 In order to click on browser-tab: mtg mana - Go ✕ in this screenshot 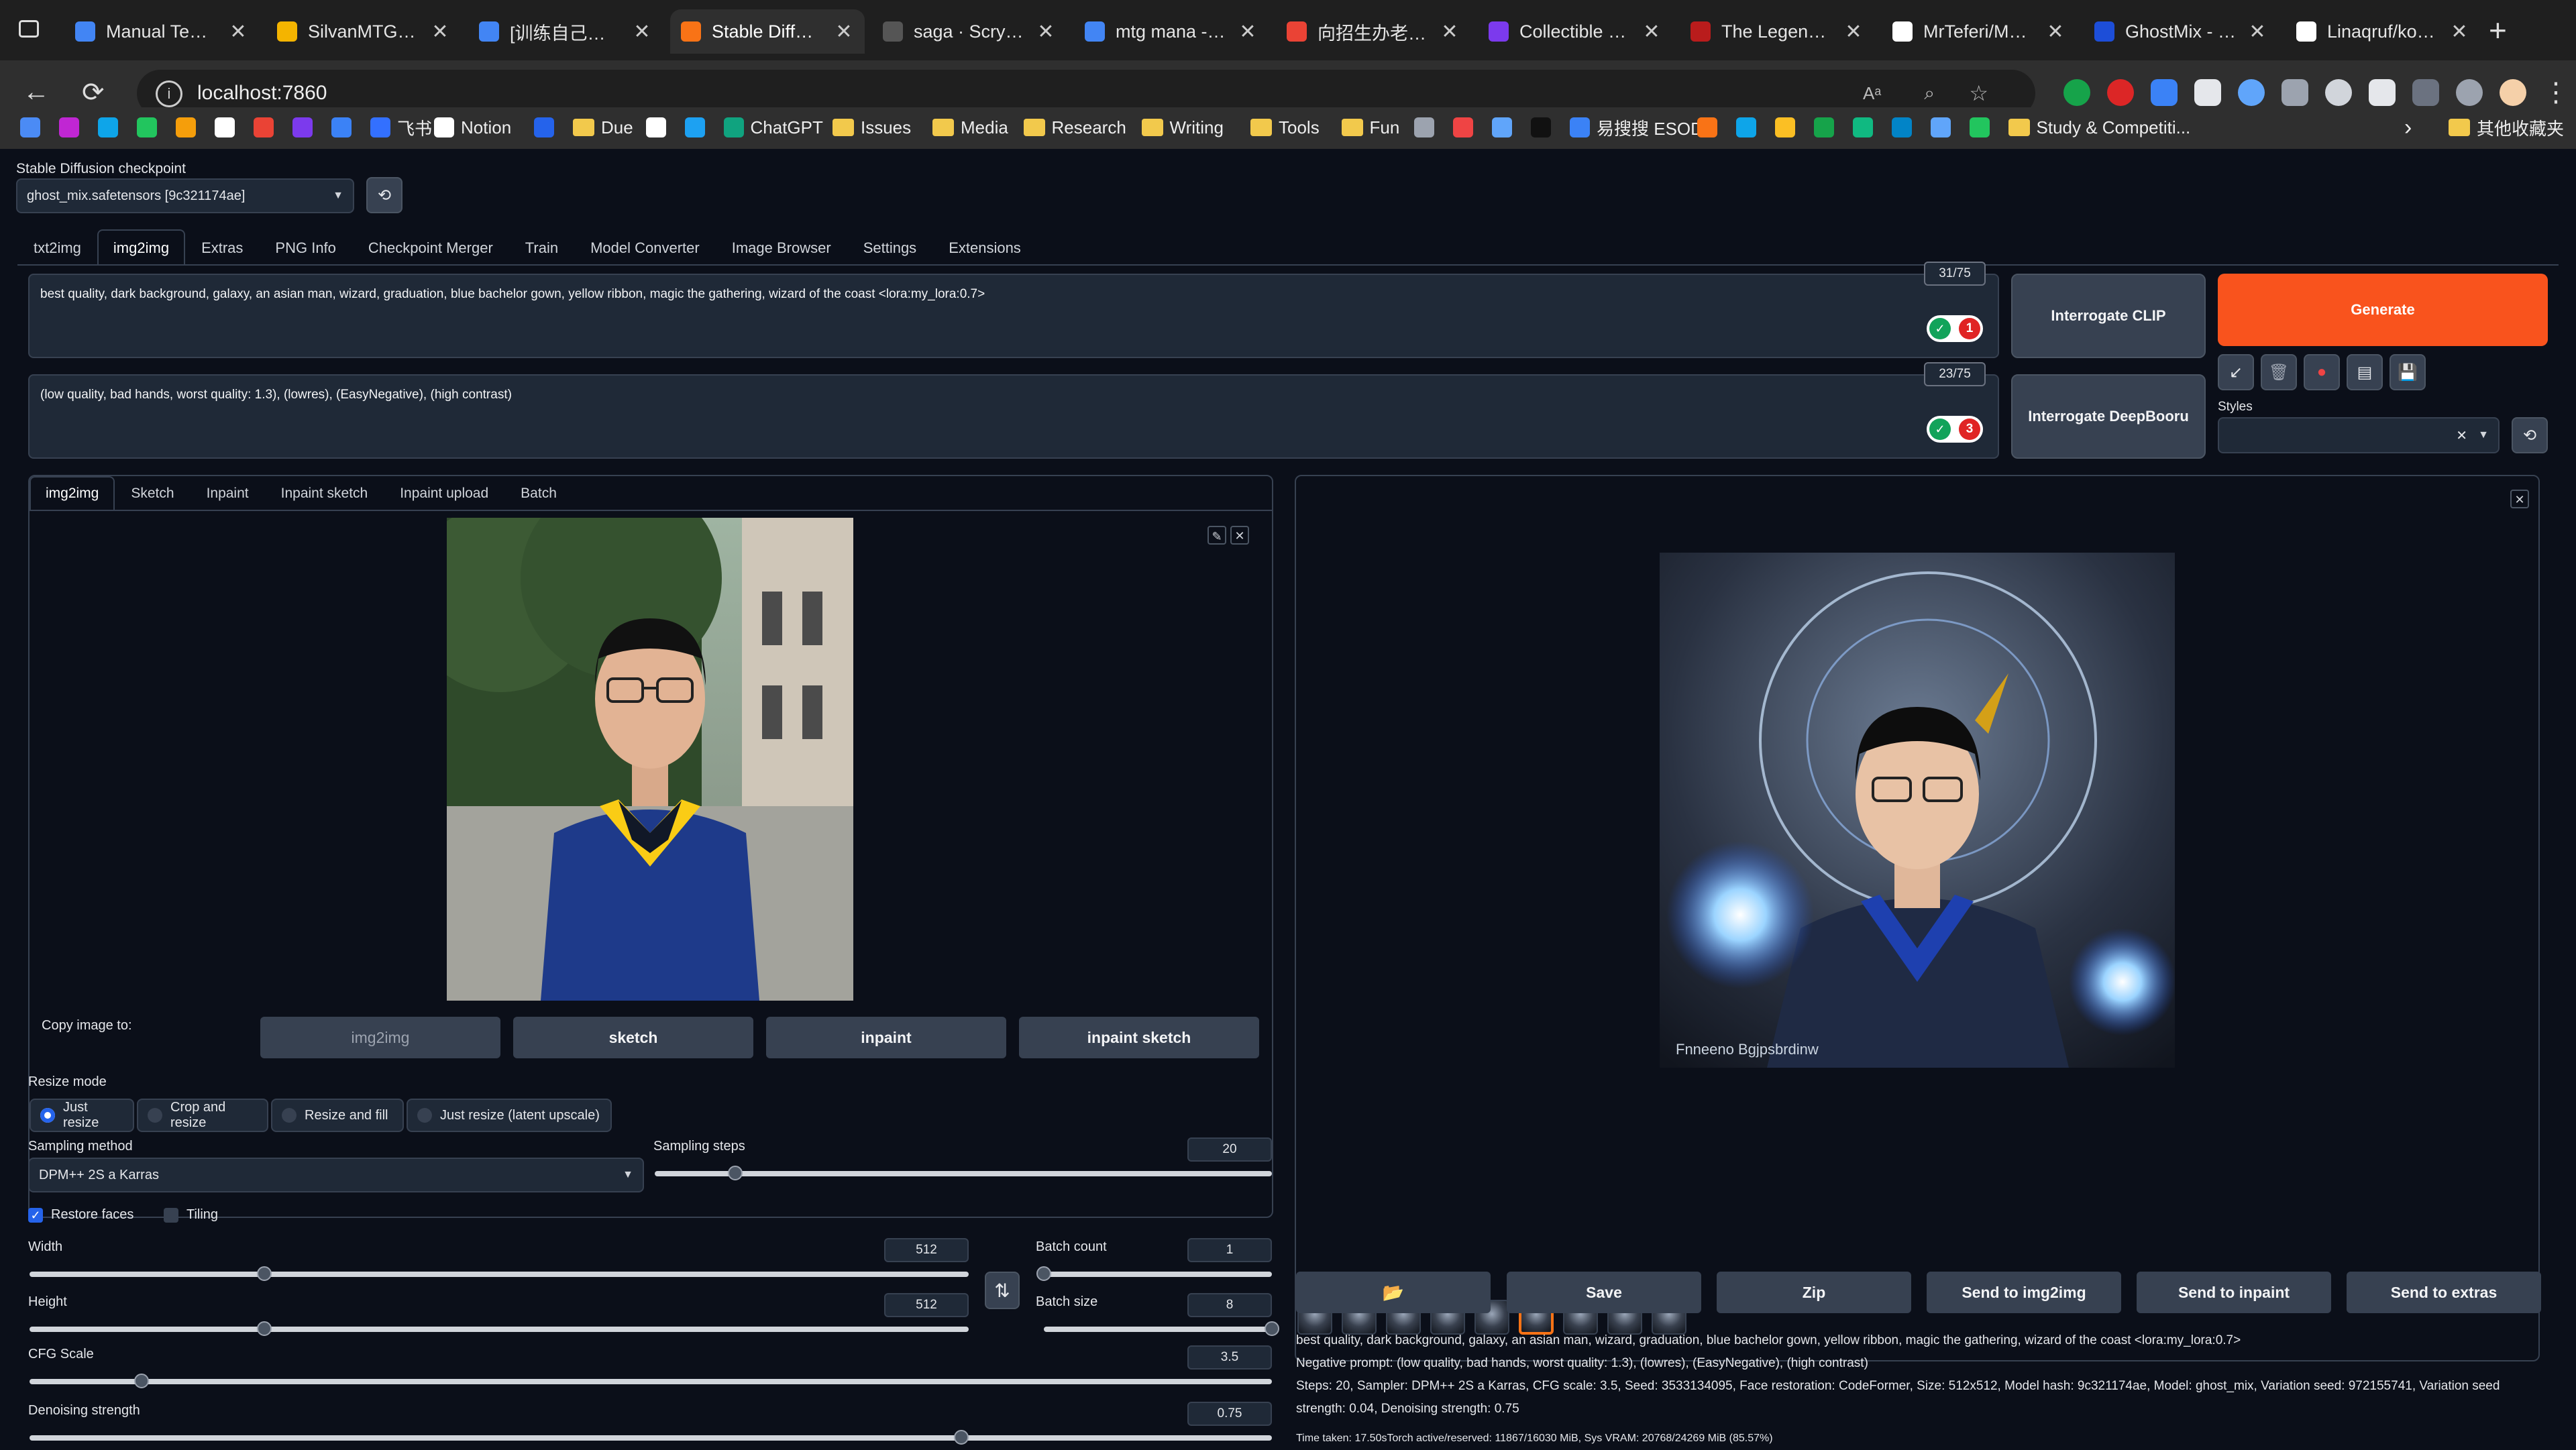, I will do `click(1171, 31)`.